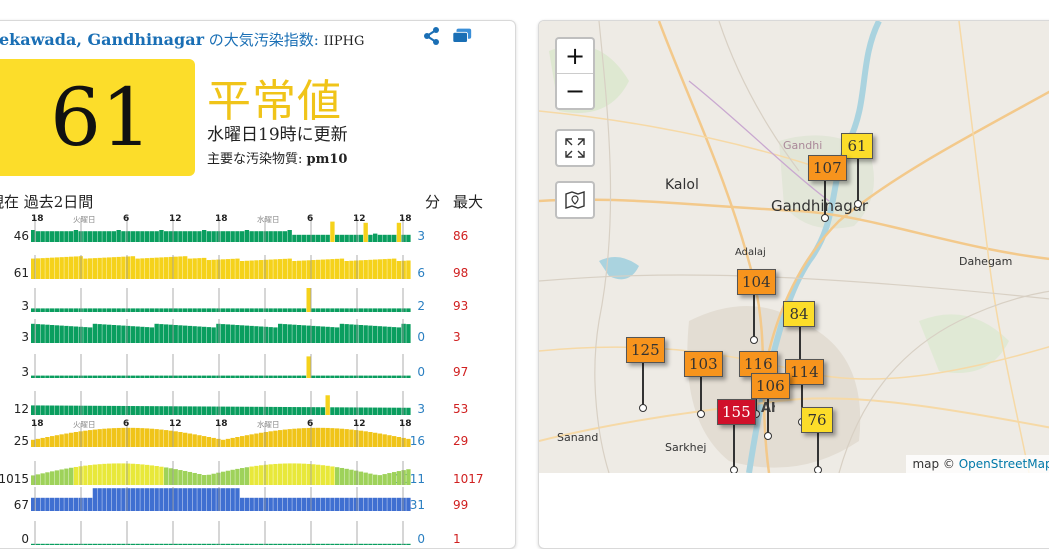  Describe the element at coordinates (102, 39) in the screenshot. I see `station-name: ekawada, Gandhinagar` at that location.